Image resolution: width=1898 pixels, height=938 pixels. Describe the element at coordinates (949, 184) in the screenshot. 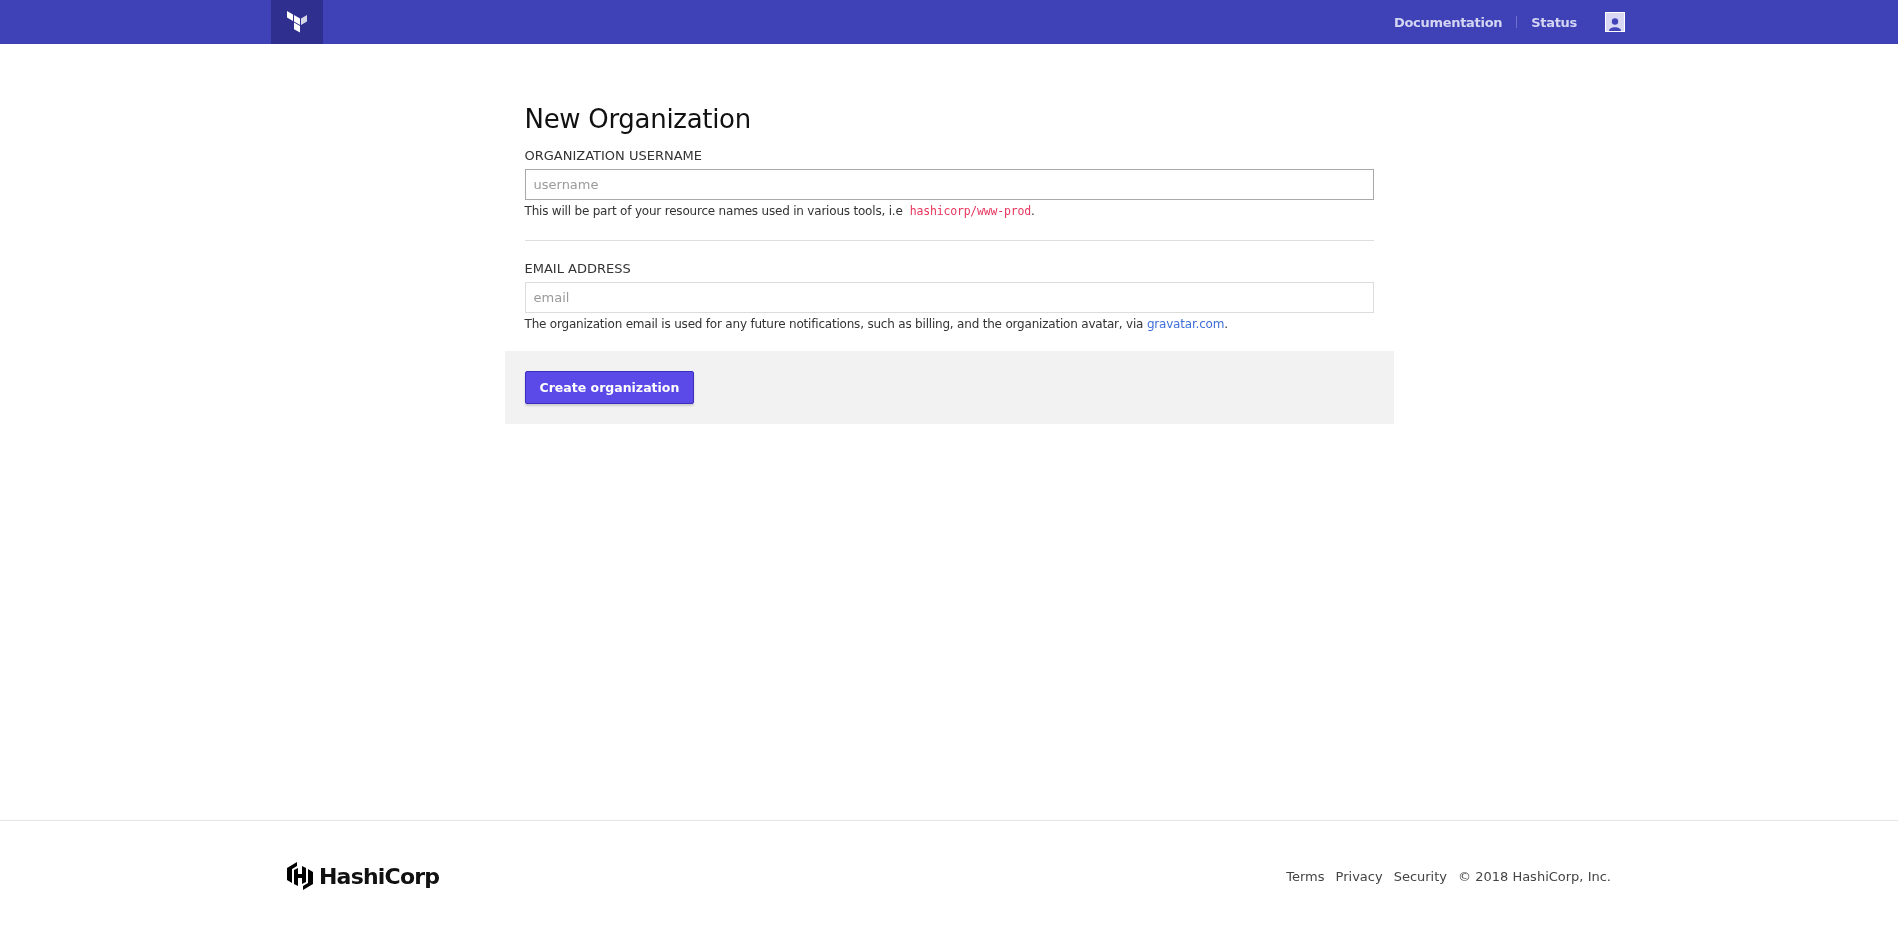

I see `input-field: username` at that location.